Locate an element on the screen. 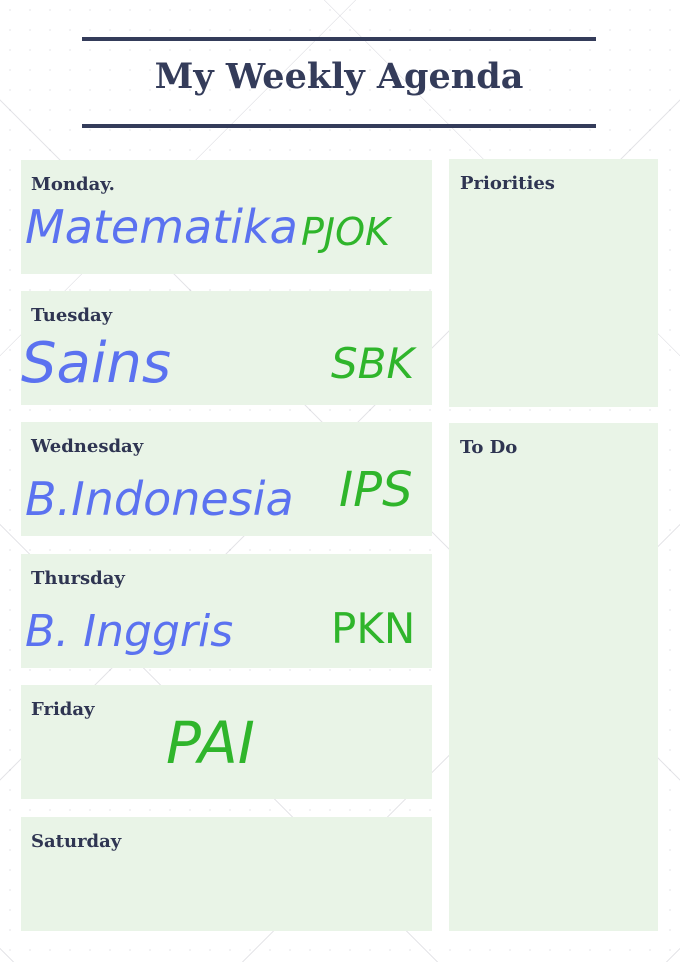 The width and height of the screenshot is (680, 962). subject-primary: Matematika is located at coordinates (161, 227).